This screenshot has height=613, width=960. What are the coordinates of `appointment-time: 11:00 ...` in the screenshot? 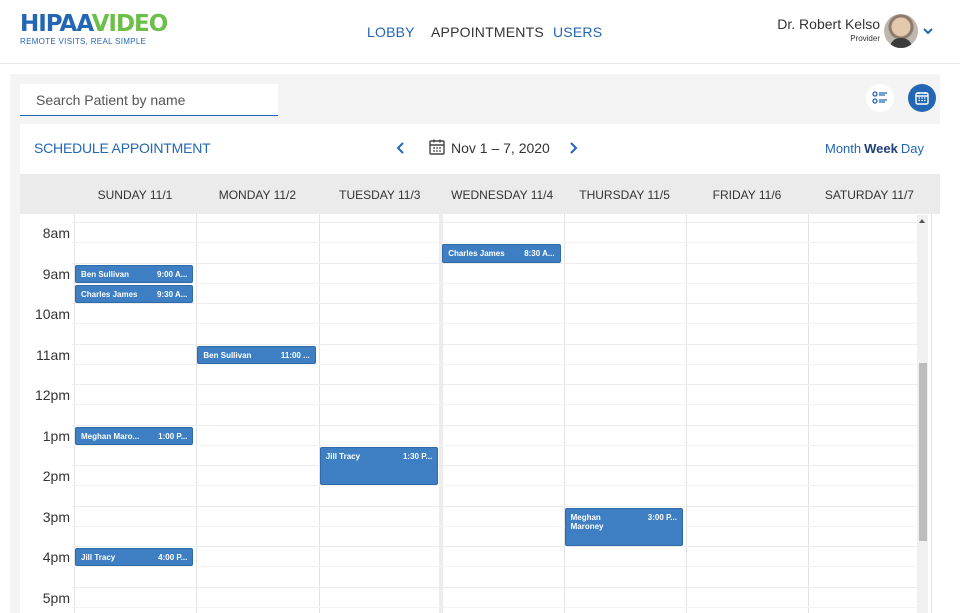 It's located at (295, 355).